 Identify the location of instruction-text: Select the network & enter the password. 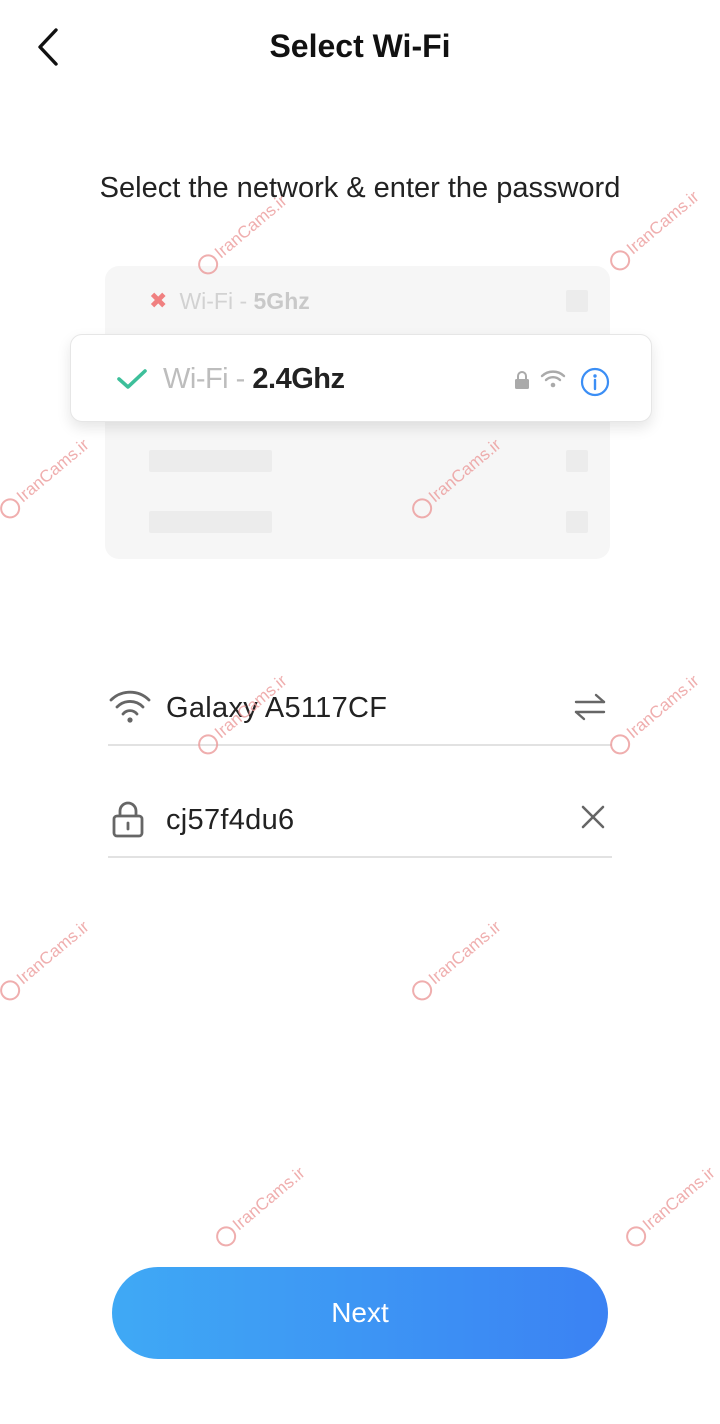
(360, 188).